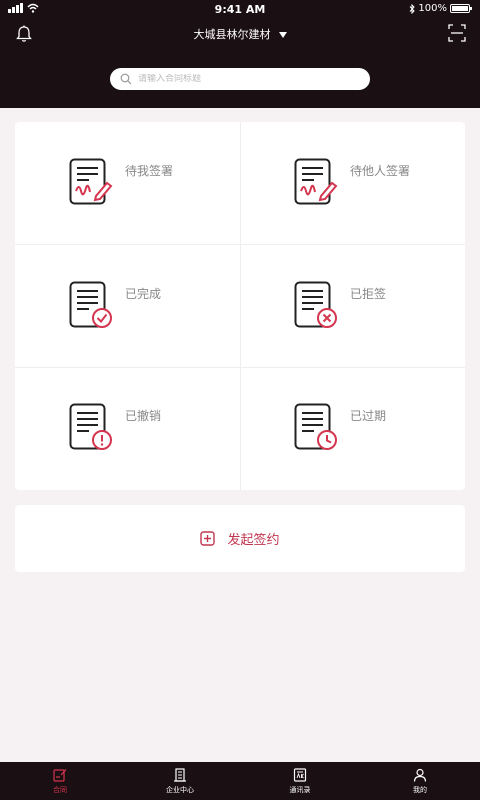 The width and height of the screenshot is (480, 800). I want to click on tab-mine: 我的, so click(420, 781).